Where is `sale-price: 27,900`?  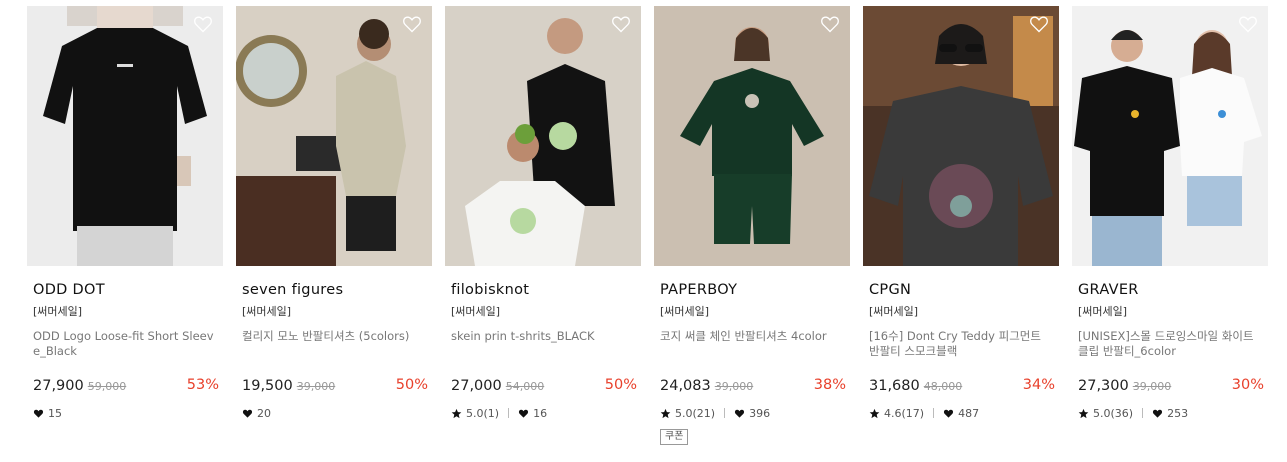
sale-price: 27,900 is located at coordinates (58, 386).